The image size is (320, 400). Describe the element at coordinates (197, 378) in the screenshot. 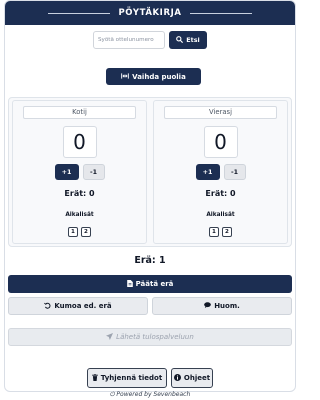

I see `help-label: Ohjeet` at that location.